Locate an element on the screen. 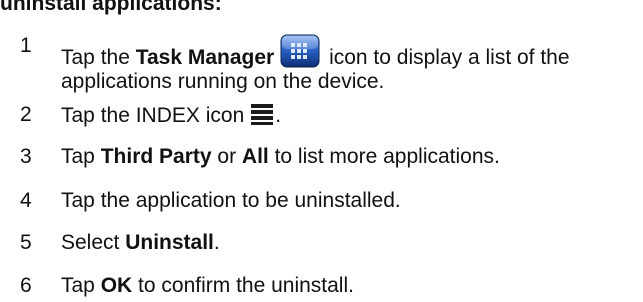  step-text: Tap OK to confirm the uninstall. is located at coordinates (352, 286).